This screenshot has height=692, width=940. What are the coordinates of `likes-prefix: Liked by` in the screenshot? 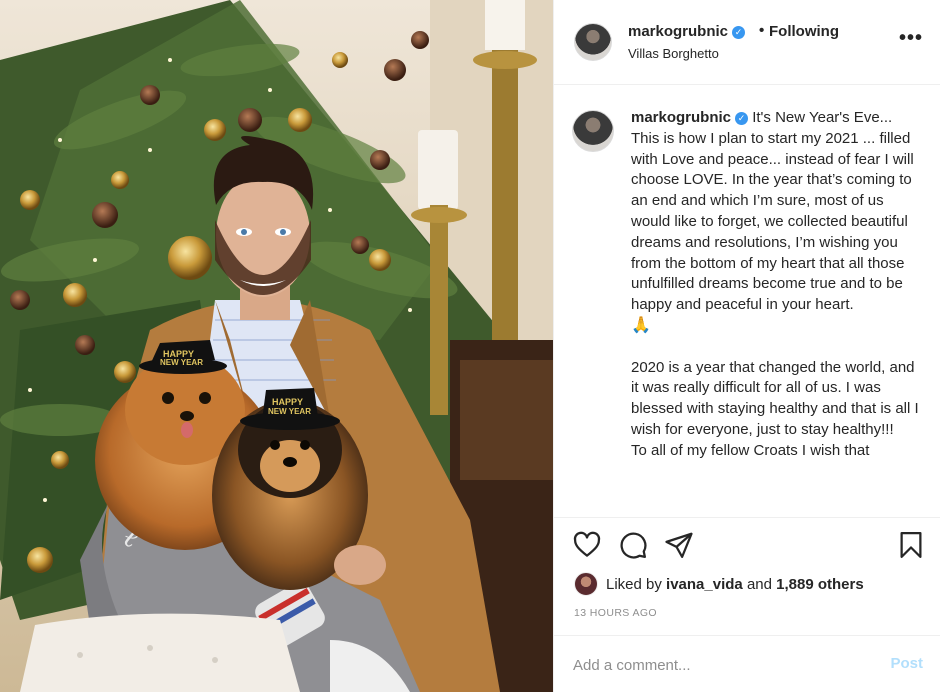 It's located at (634, 584).